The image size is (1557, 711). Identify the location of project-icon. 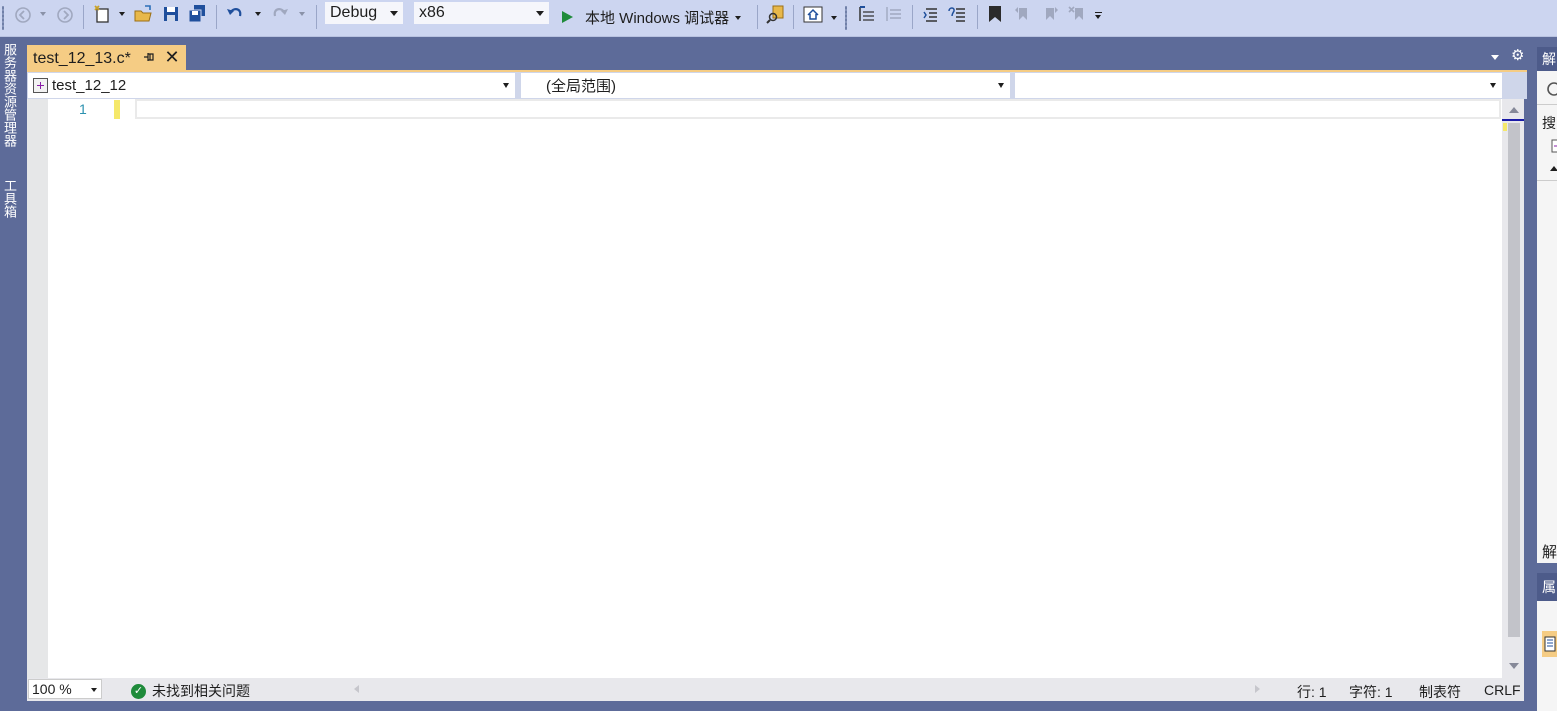
(40, 85).